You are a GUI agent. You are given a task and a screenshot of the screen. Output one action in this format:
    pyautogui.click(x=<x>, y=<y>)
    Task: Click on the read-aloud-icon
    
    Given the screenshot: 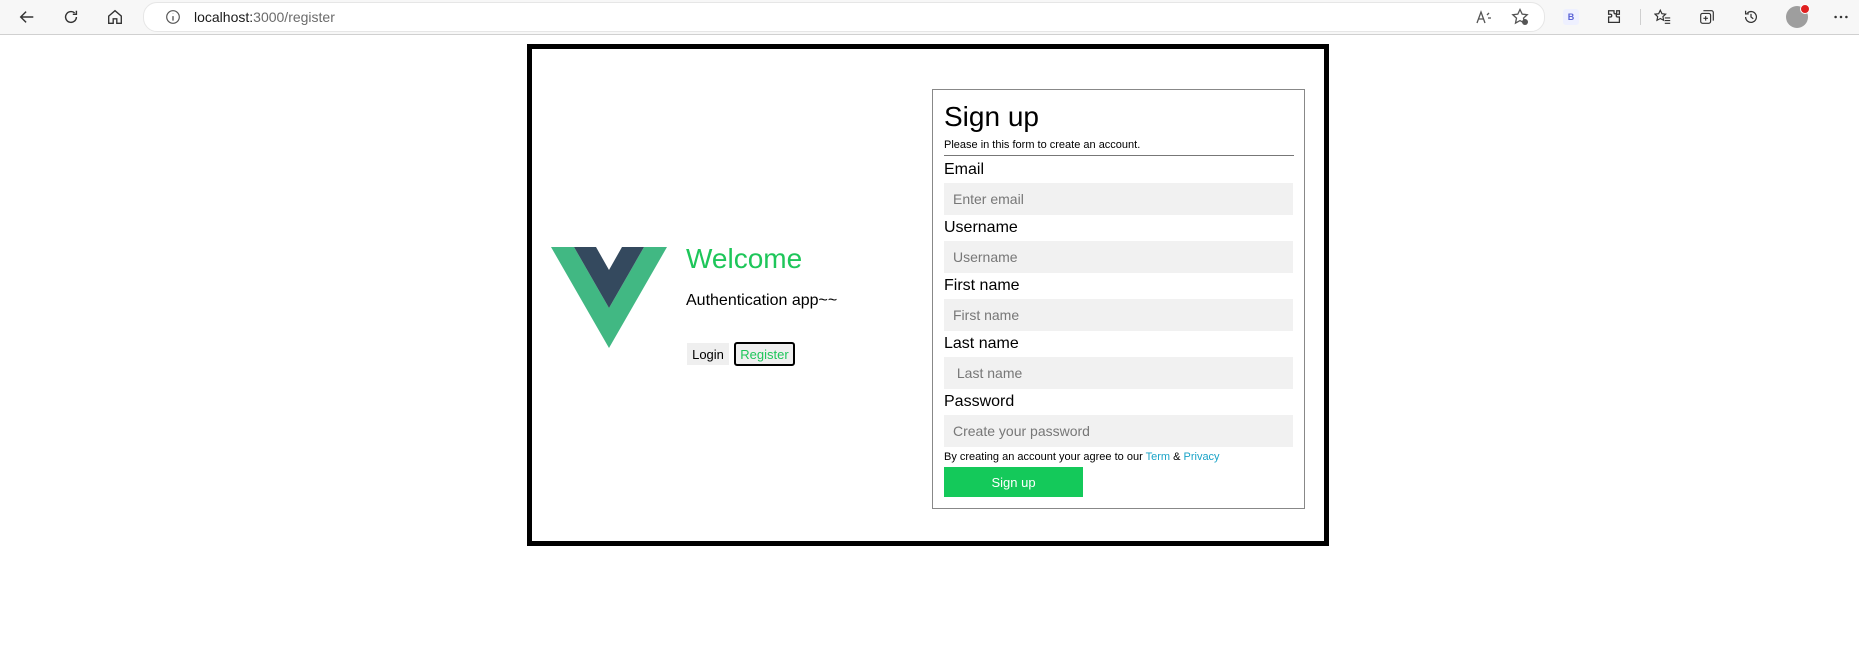 What is the action you would take?
    pyautogui.click(x=1484, y=17)
    